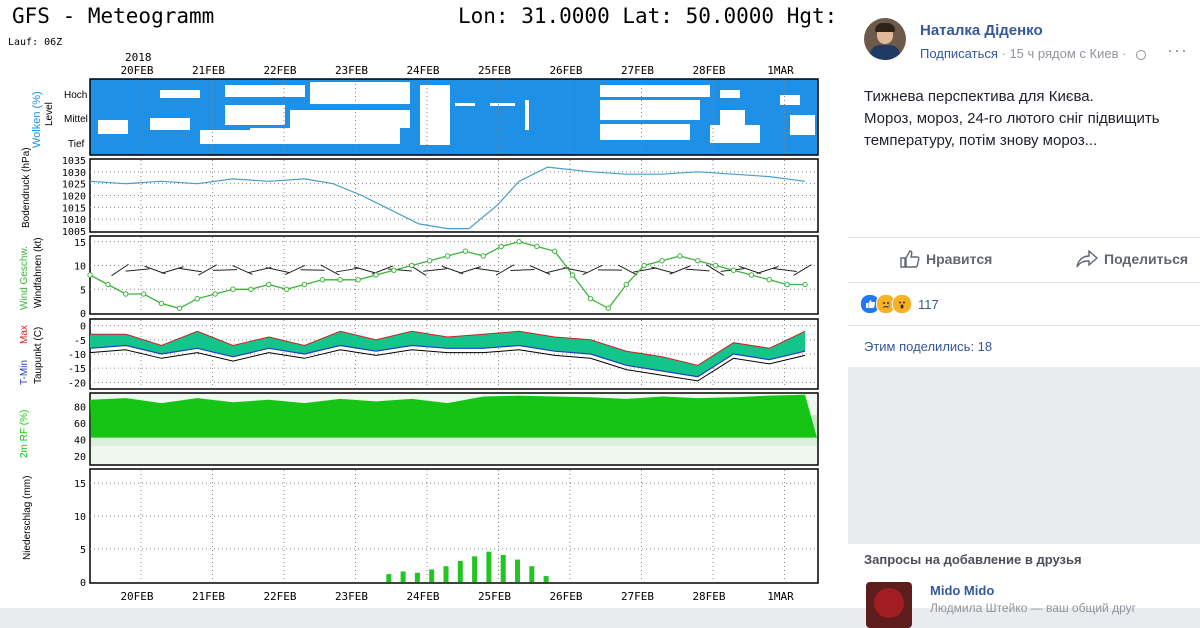 The image size is (1200, 628). What do you see at coordinates (565, 596) in the screenshot?
I see `date-label-bottom: 26FEB` at bounding box center [565, 596].